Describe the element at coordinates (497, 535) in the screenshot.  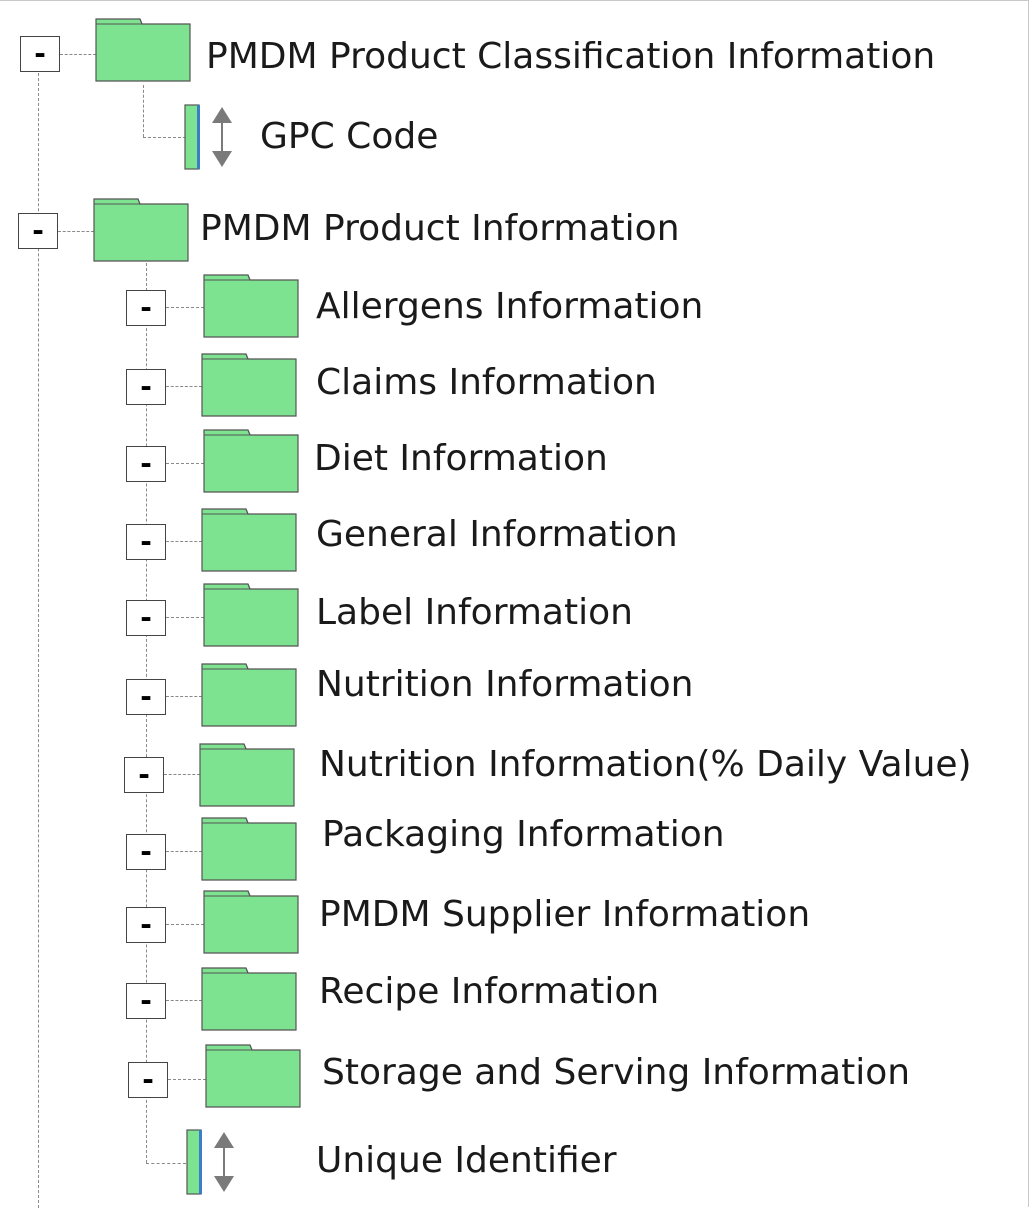
I see `node-label: General Information` at that location.